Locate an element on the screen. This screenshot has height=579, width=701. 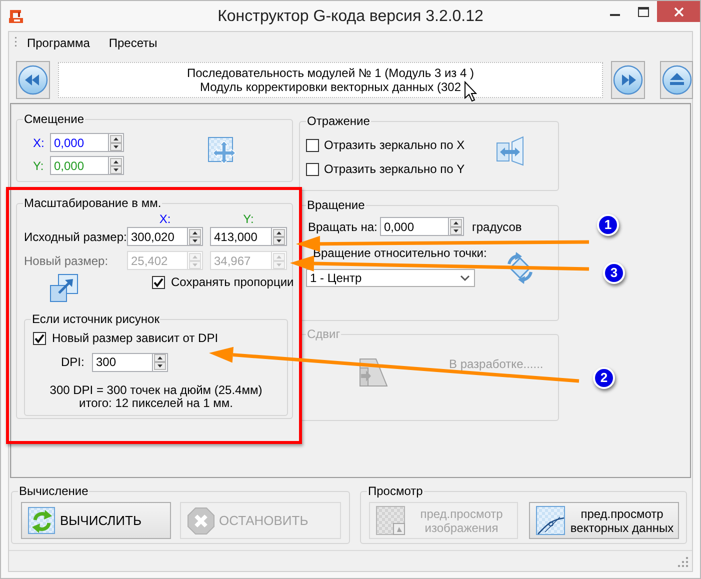
menu-grip-icon is located at coordinates (15, 43).